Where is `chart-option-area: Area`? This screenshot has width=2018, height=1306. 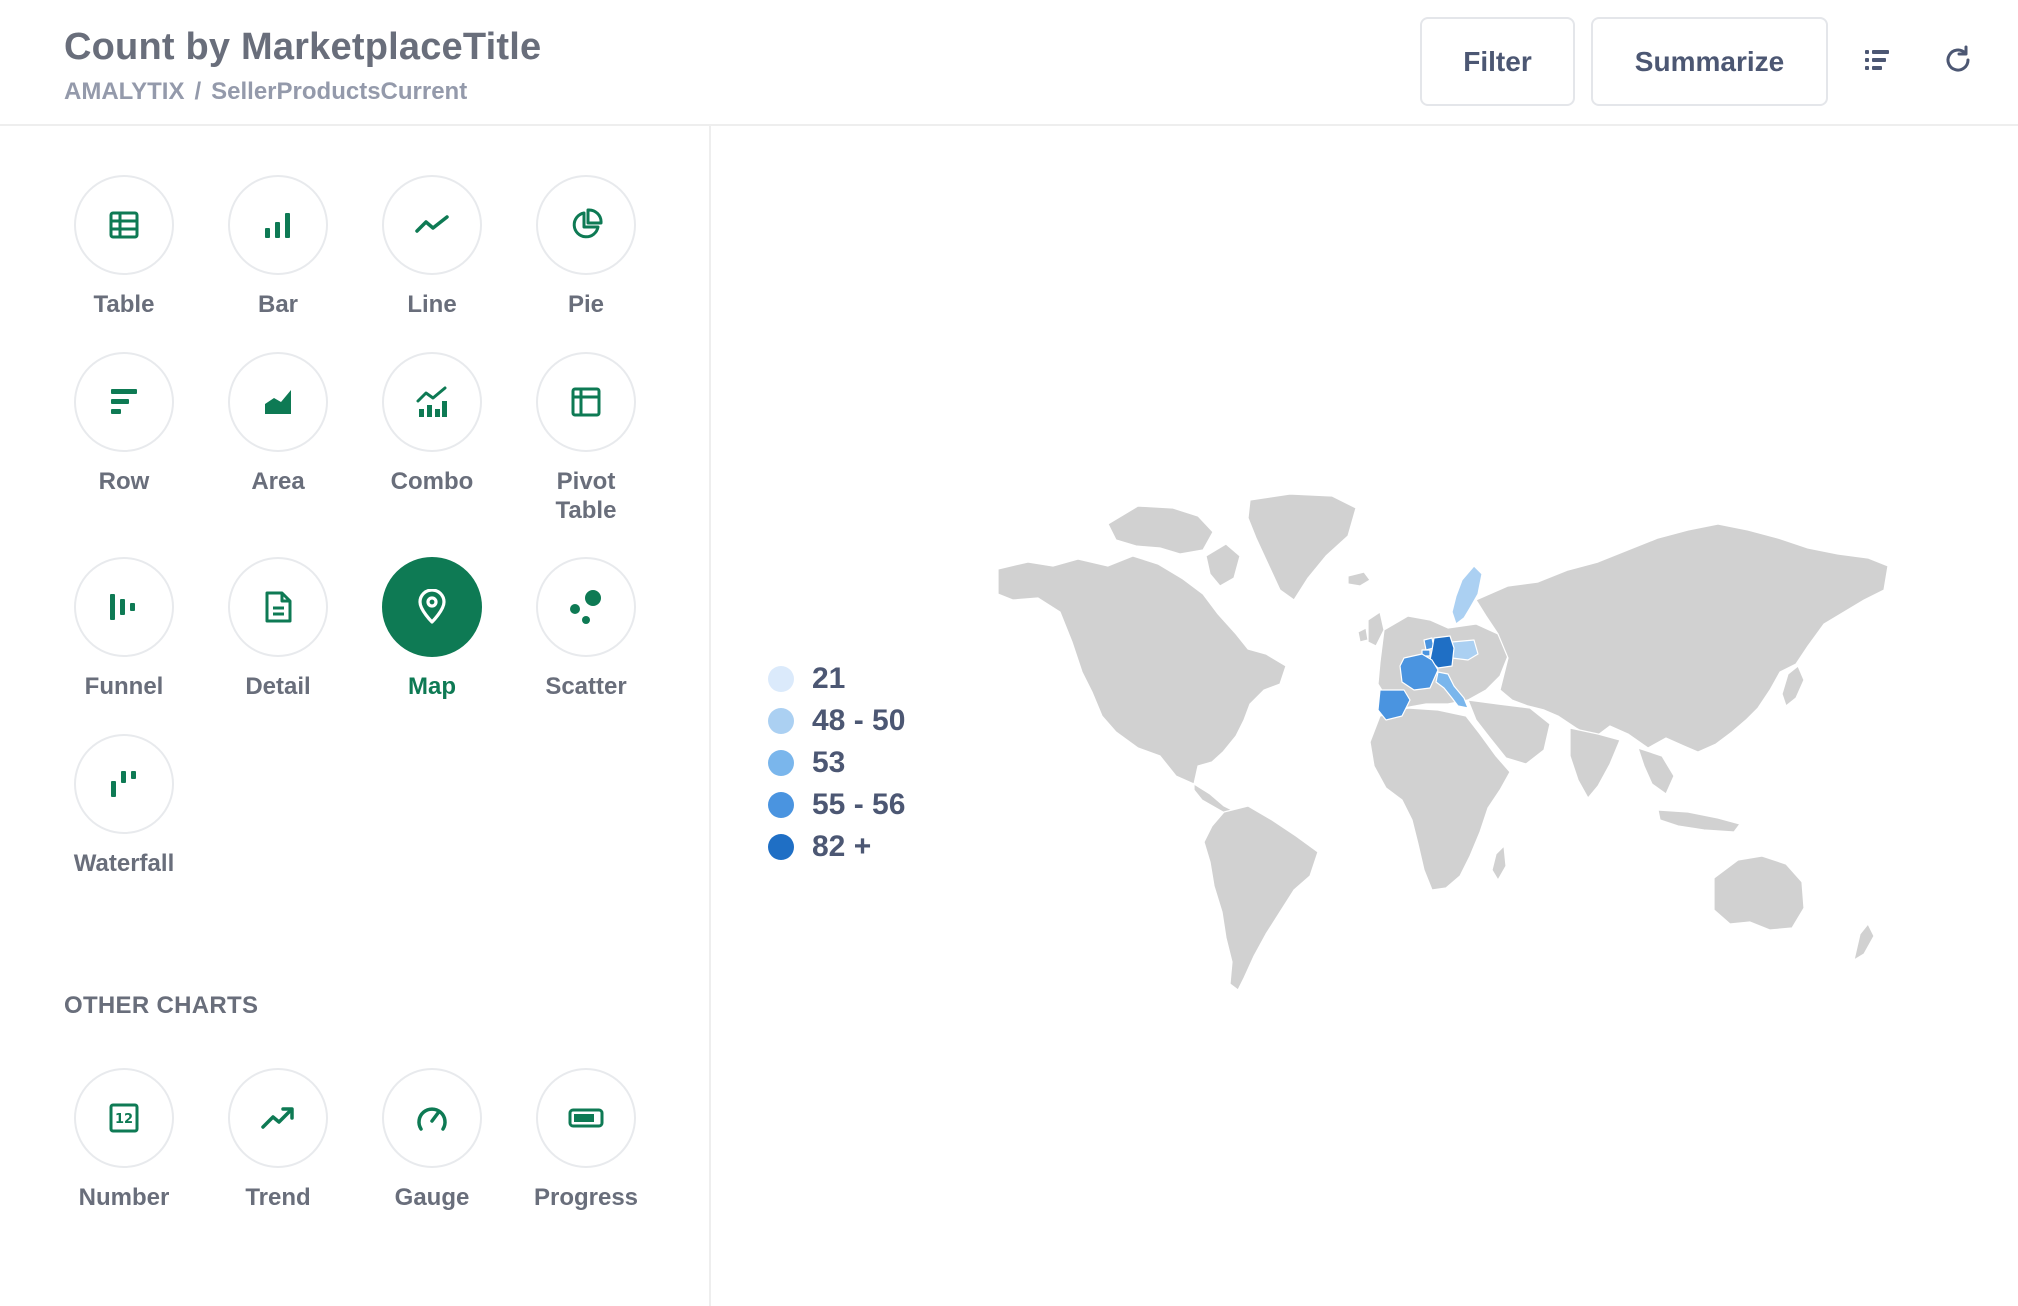
chart-option-area: Area is located at coordinates (278, 424).